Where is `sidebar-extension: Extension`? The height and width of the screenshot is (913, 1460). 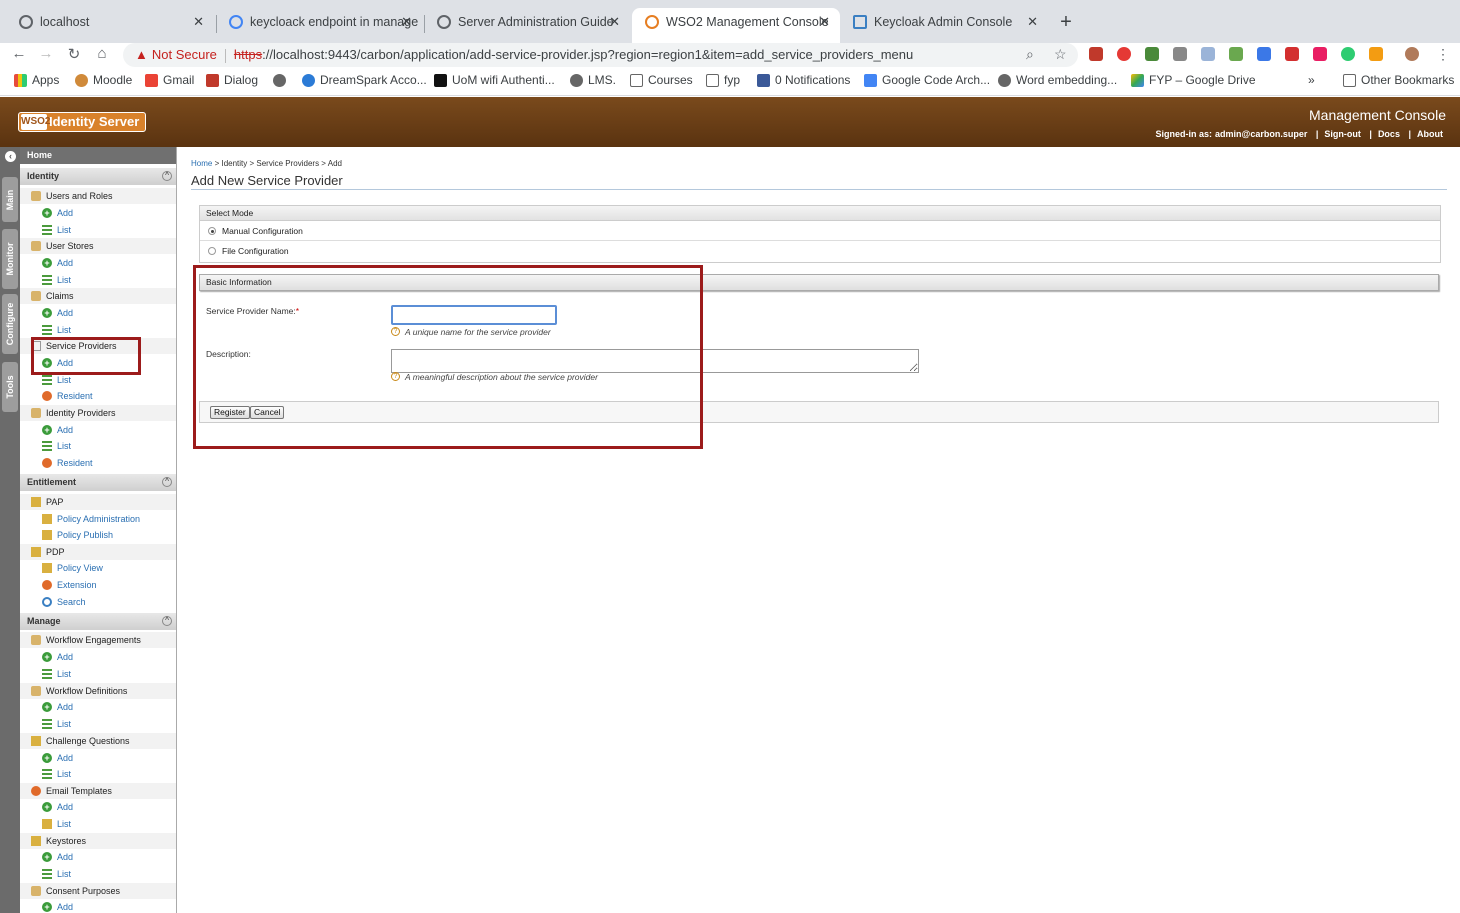
sidebar-extension: Extension is located at coordinates (98, 585).